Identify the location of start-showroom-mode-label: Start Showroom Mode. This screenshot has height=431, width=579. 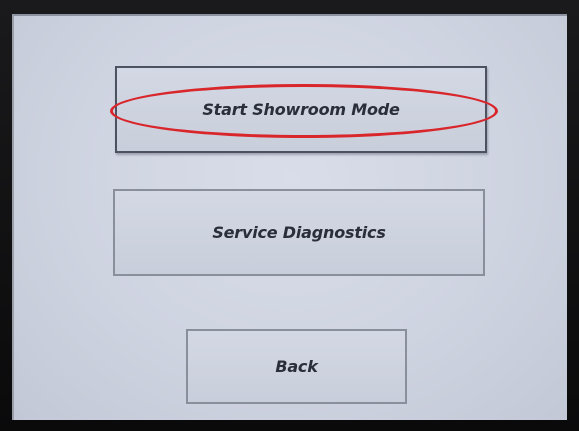
(301, 109).